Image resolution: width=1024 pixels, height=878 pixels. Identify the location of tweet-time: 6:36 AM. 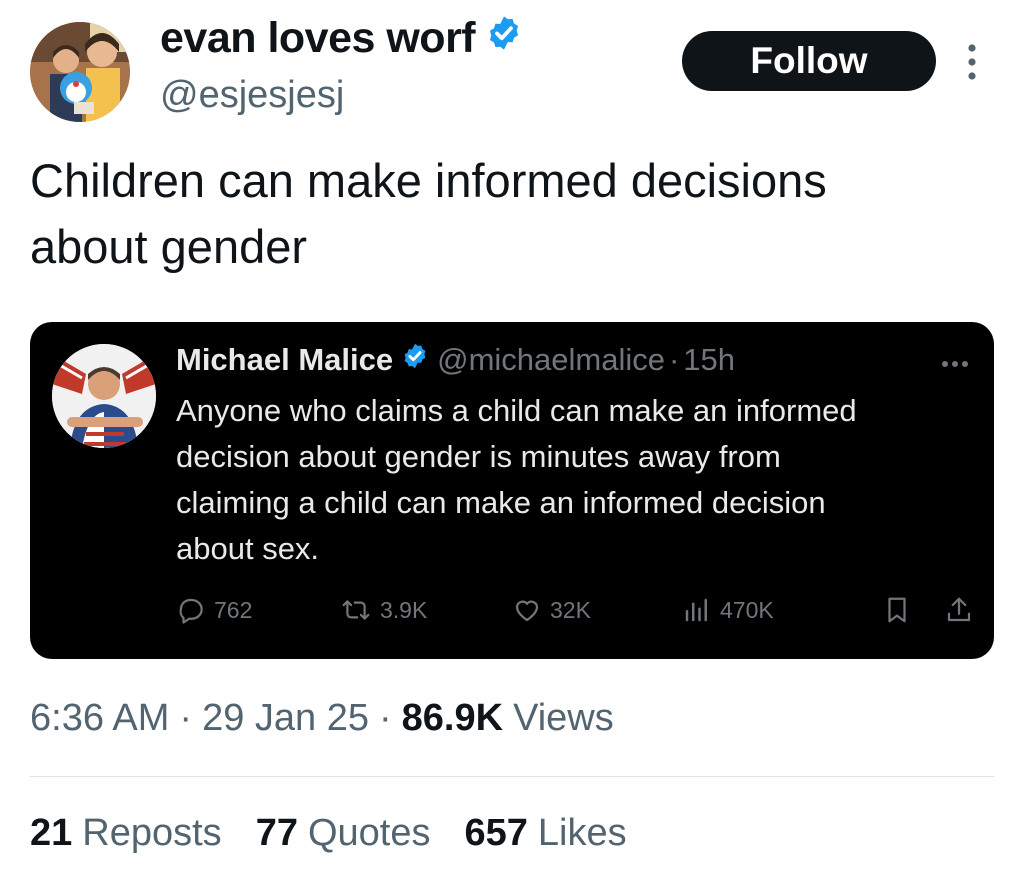
(99, 718).